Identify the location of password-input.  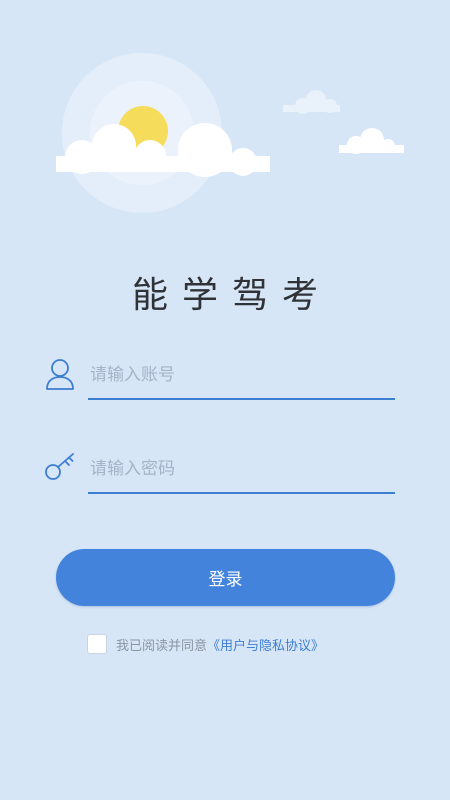
(243, 469).